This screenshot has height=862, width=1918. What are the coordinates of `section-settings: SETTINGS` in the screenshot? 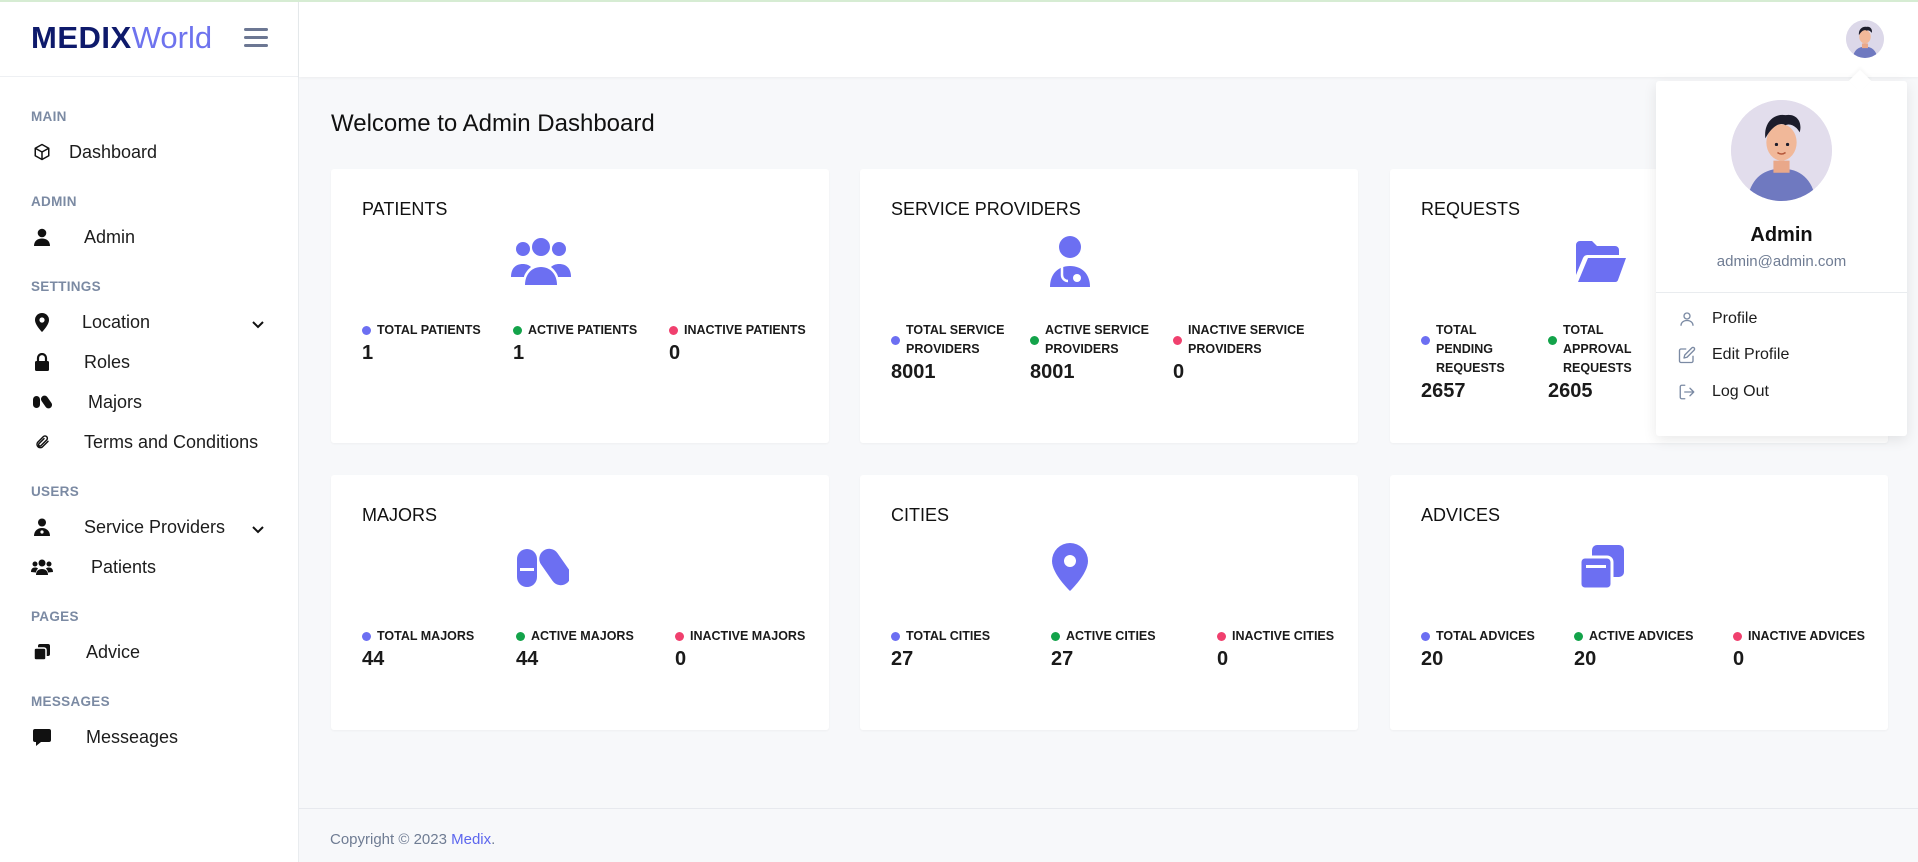 It's located at (66, 286).